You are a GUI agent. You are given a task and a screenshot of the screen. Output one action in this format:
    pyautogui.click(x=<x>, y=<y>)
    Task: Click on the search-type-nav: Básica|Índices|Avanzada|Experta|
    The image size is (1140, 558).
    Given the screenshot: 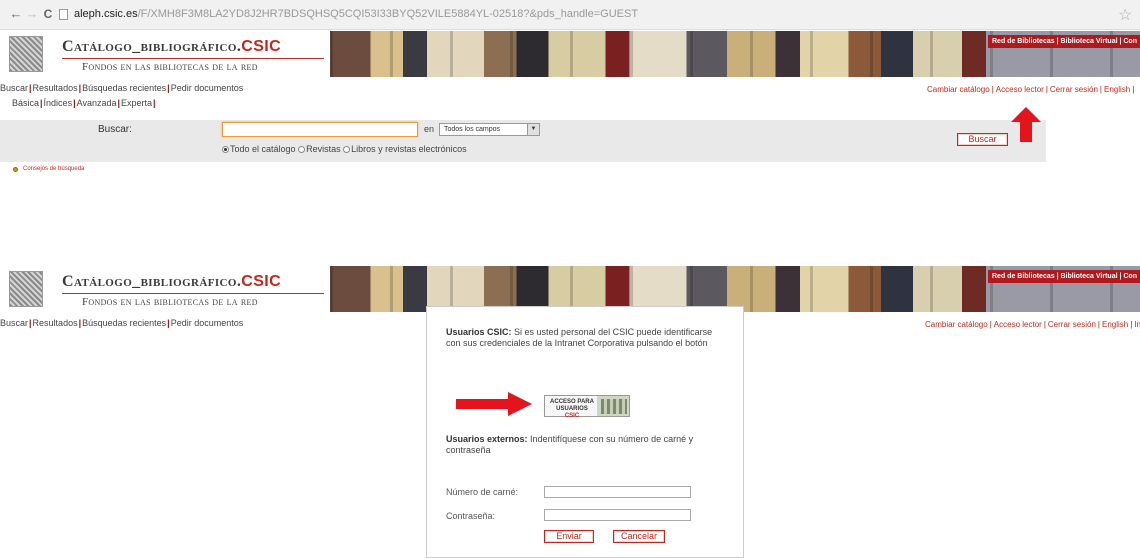 What is the action you would take?
    pyautogui.click(x=84, y=103)
    